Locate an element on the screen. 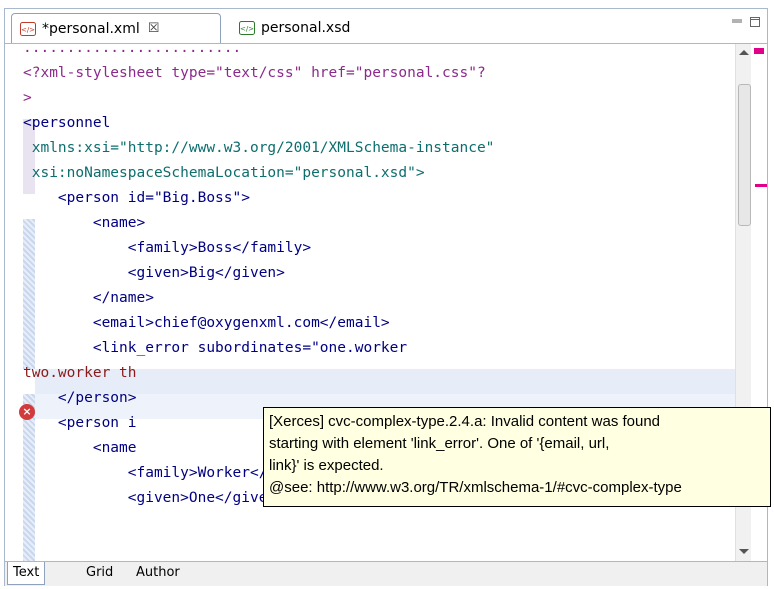 The image size is (774, 589). scrollbar-thumb is located at coordinates (744, 155).